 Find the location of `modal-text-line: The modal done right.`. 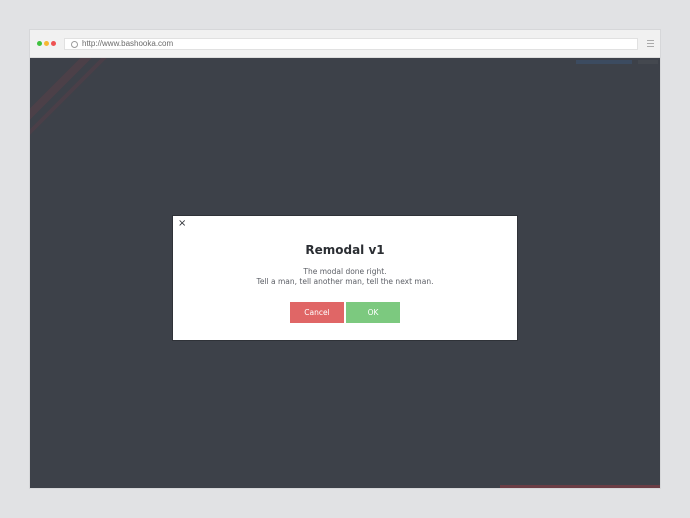

modal-text-line: The modal done right. is located at coordinates (345, 271).